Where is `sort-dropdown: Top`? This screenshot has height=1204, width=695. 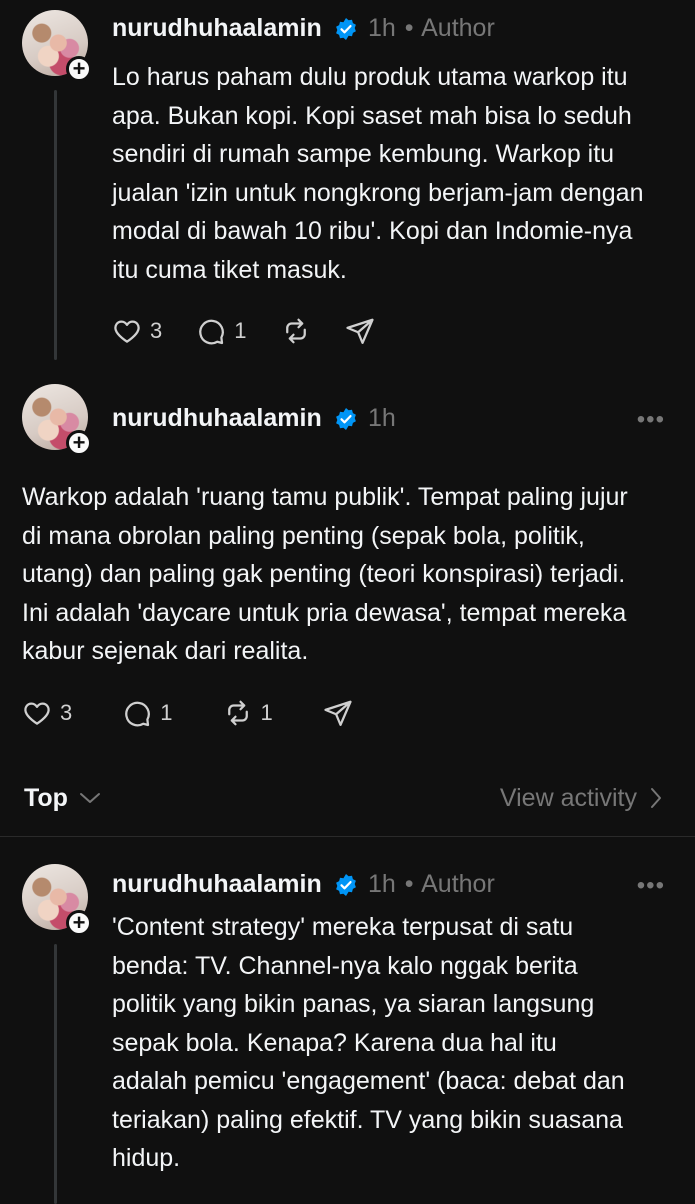 sort-dropdown: Top is located at coordinates (46, 798).